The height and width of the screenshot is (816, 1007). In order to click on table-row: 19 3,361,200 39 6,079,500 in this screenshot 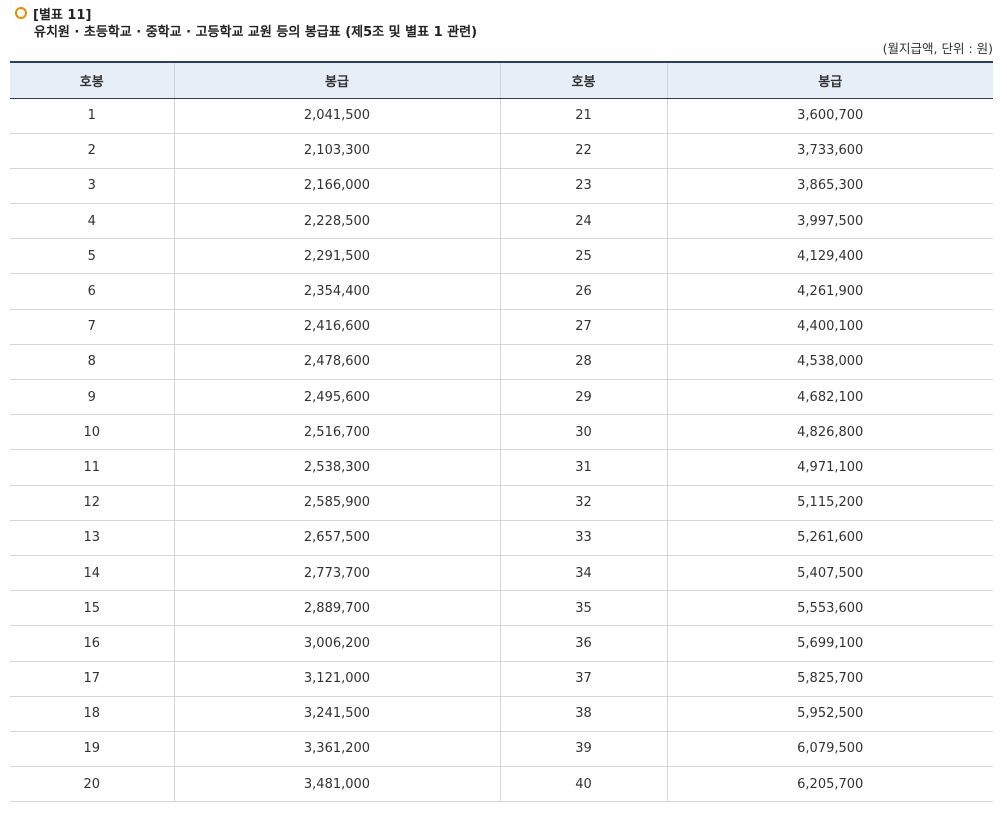, I will do `click(501, 749)`.